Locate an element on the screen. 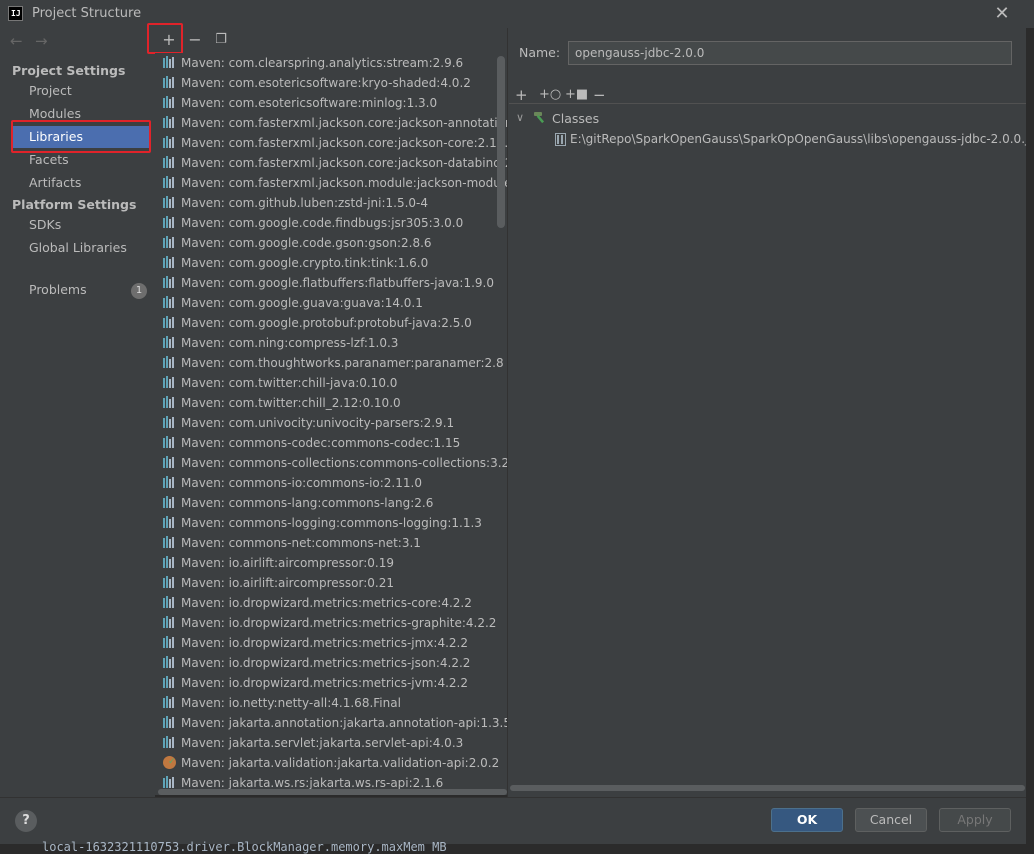  hammer-icon is located at coordinates (539, 118).